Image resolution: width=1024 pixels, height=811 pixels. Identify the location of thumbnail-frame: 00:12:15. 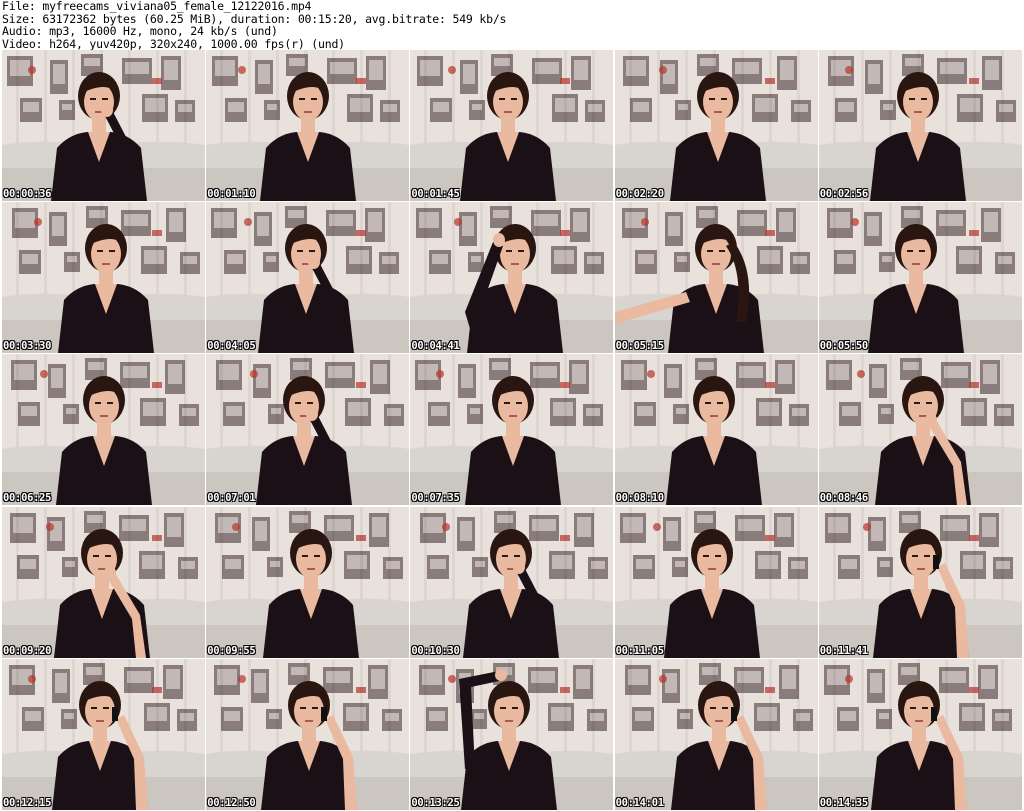
(103, 734).